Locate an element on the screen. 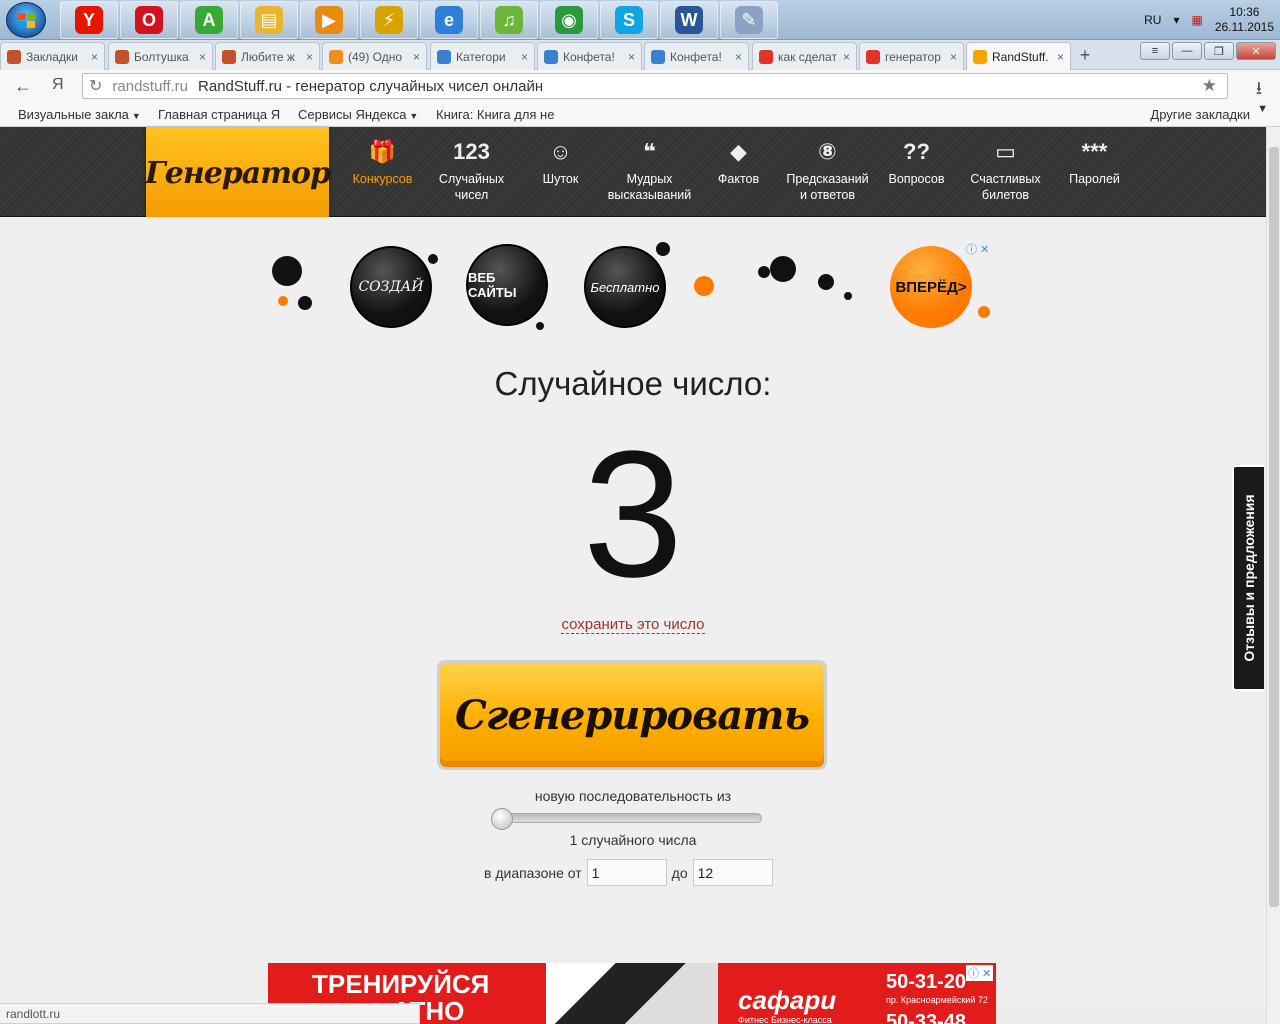 The width and height of the screenshot is (1280, 1024). range-row: в диапазоне от до is located at coordinates (631, 872).